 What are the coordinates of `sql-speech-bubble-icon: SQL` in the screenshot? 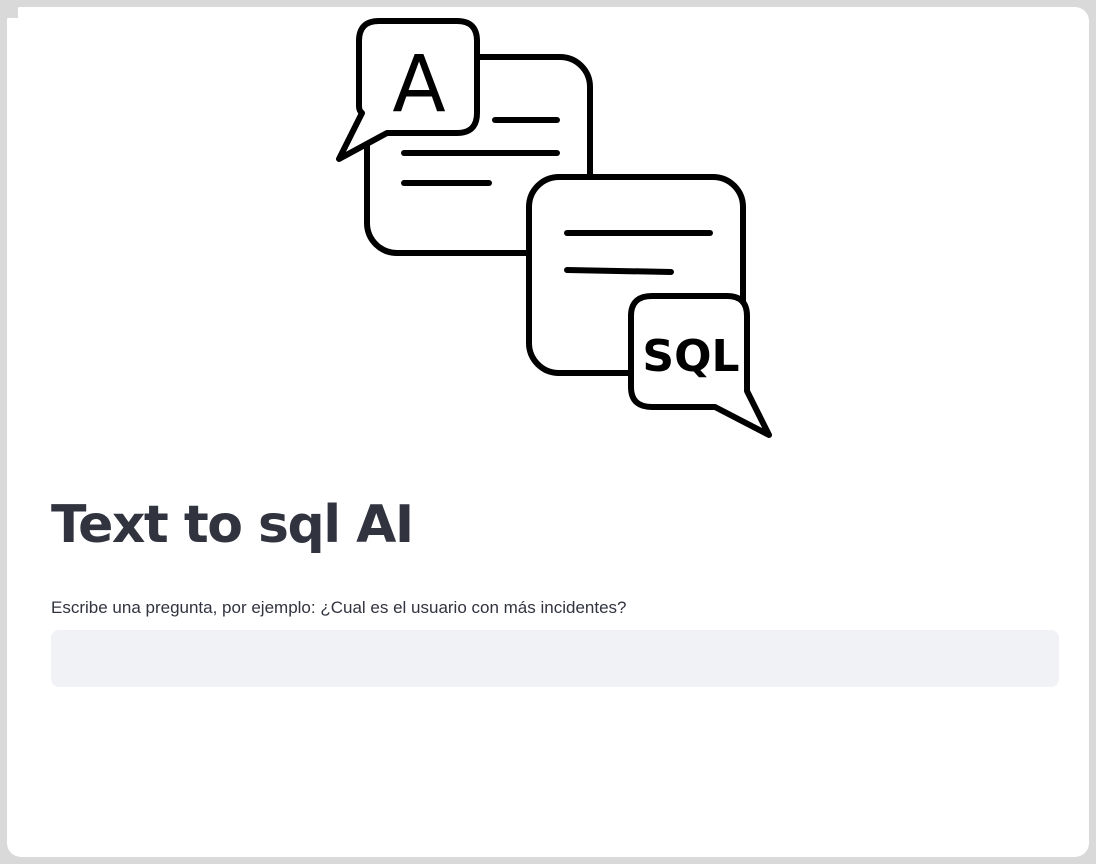 It's located at (700, 365).